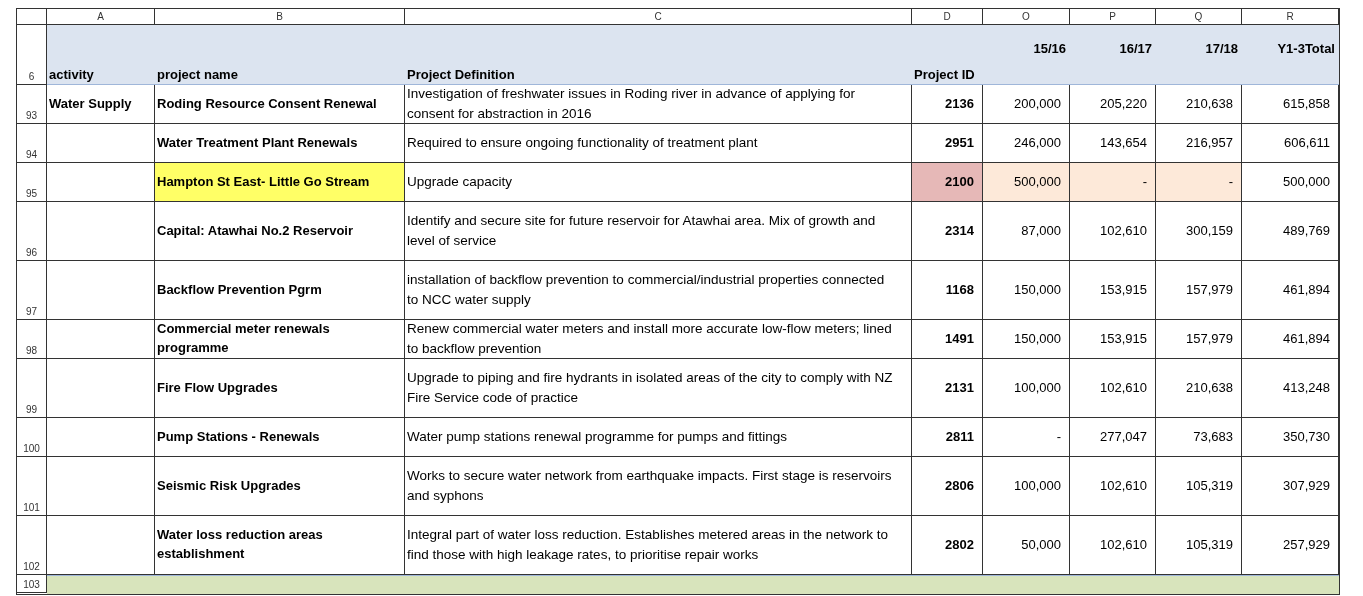 This screenshot has width=1363, height=596. What do you see at coordinates (280, 104) in the screenshot?
I see `project-name-cell: Roding Resource Consent Renewal` at bounding box center [280, 104].